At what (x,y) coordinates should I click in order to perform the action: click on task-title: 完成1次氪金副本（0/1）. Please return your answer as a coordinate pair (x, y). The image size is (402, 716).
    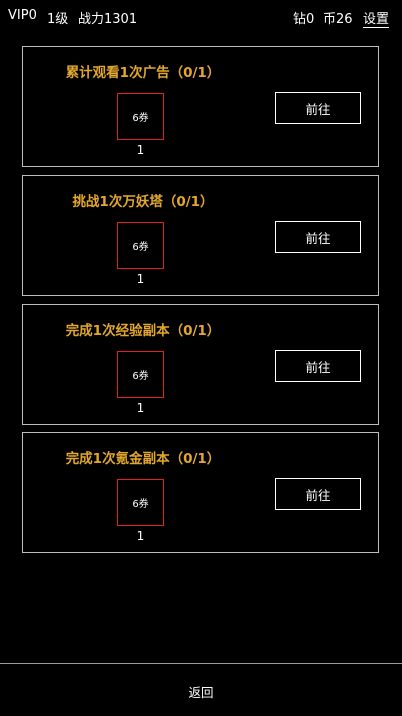
    Looking at the image, I should click on (143, 459).